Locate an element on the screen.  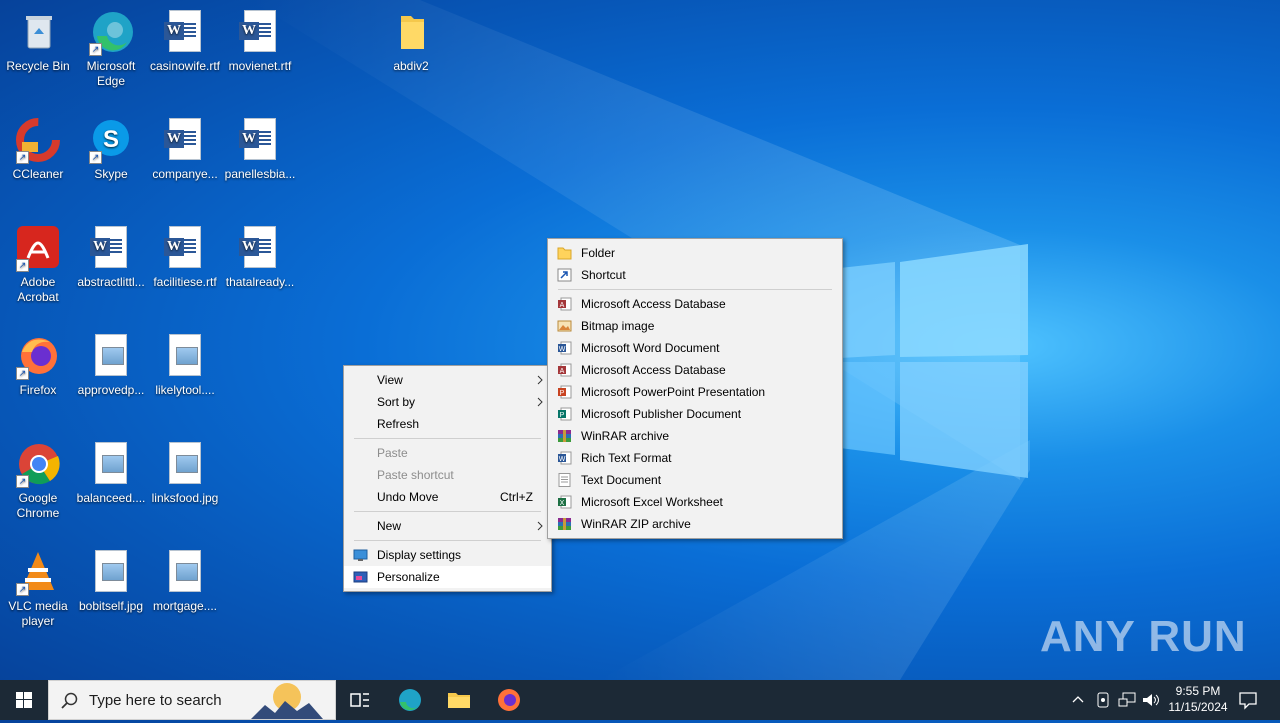
new-menu-item-access-1: A Microsoft Access Database is located at coordinates (695, 304).